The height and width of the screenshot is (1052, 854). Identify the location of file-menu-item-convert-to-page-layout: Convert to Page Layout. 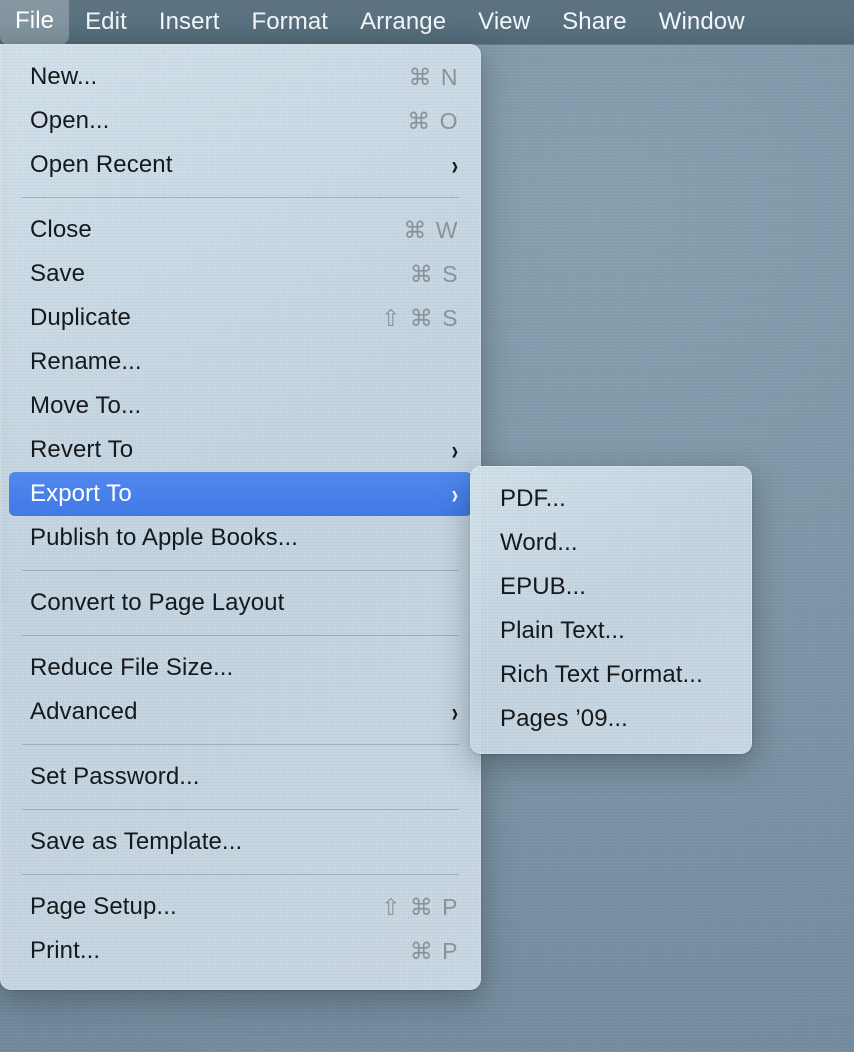
(240, 603).